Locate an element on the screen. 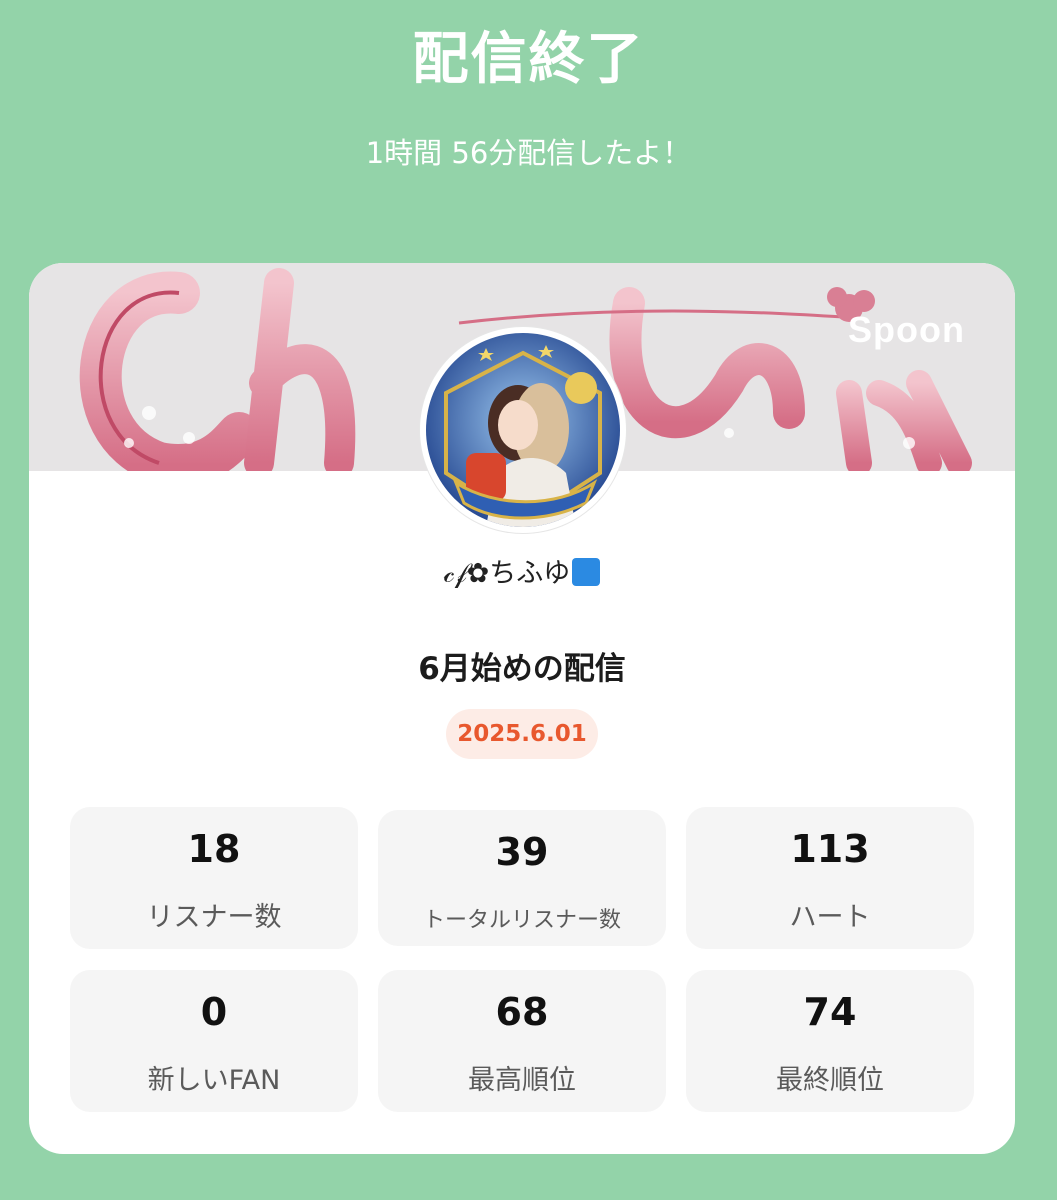 The image size is (1057, 1200). stat-total-listeners: 39 トータルリスナー数 is located at coordinates (522, 878).